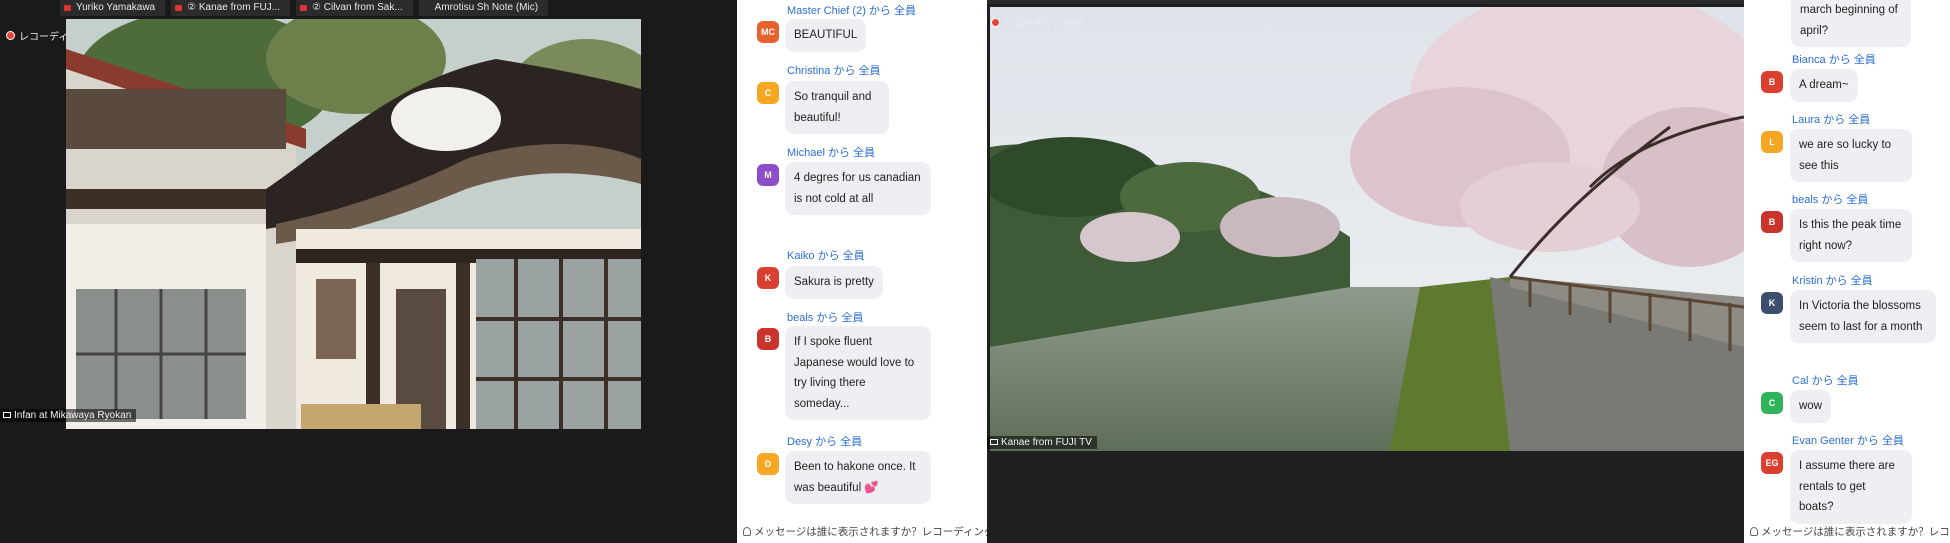 This screenshot has height=543, width=1950. What do you see at coordinates (1851, 23) in the screenshot?
I see `chat-bubble: march beginning of april?` at bounding box center [1851, 23].